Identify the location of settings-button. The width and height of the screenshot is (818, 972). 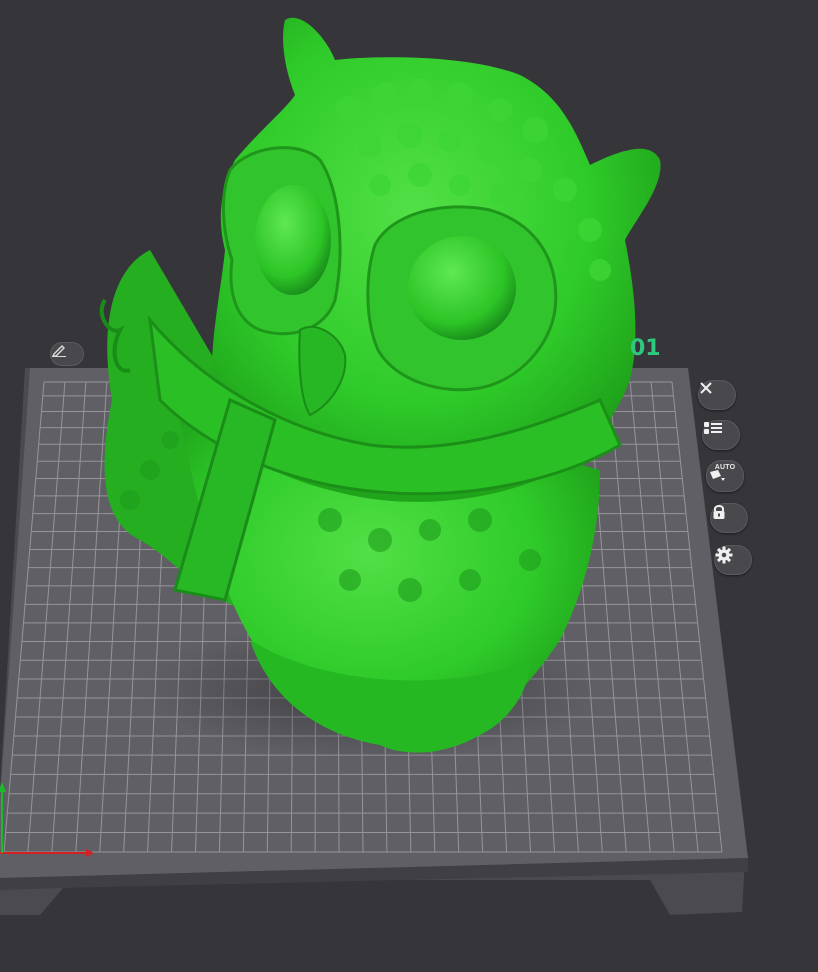
(733, 560).